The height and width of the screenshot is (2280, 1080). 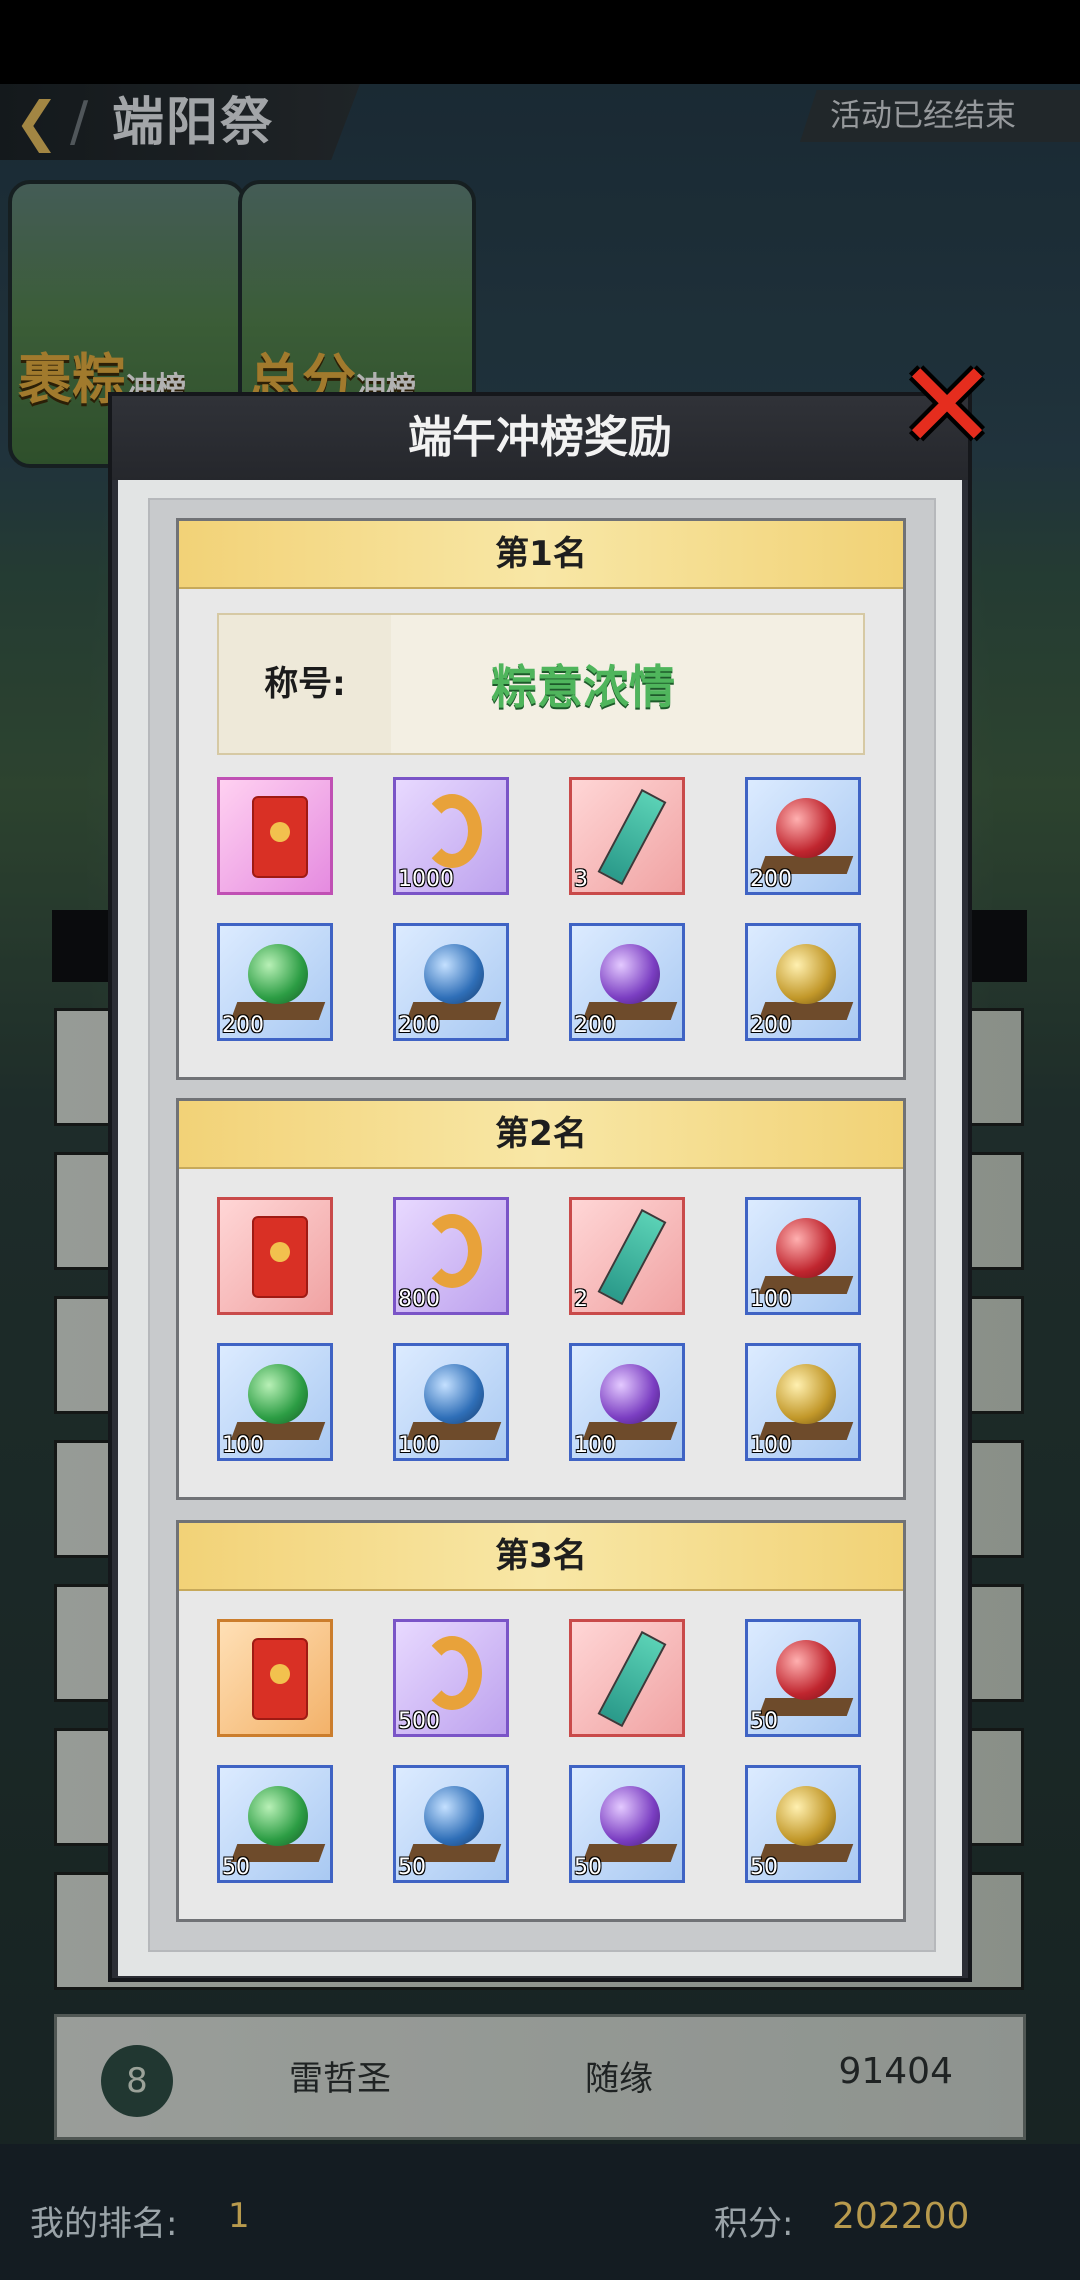 I want to click on blue-orb-icon: 200, so click(x=451, y=982).